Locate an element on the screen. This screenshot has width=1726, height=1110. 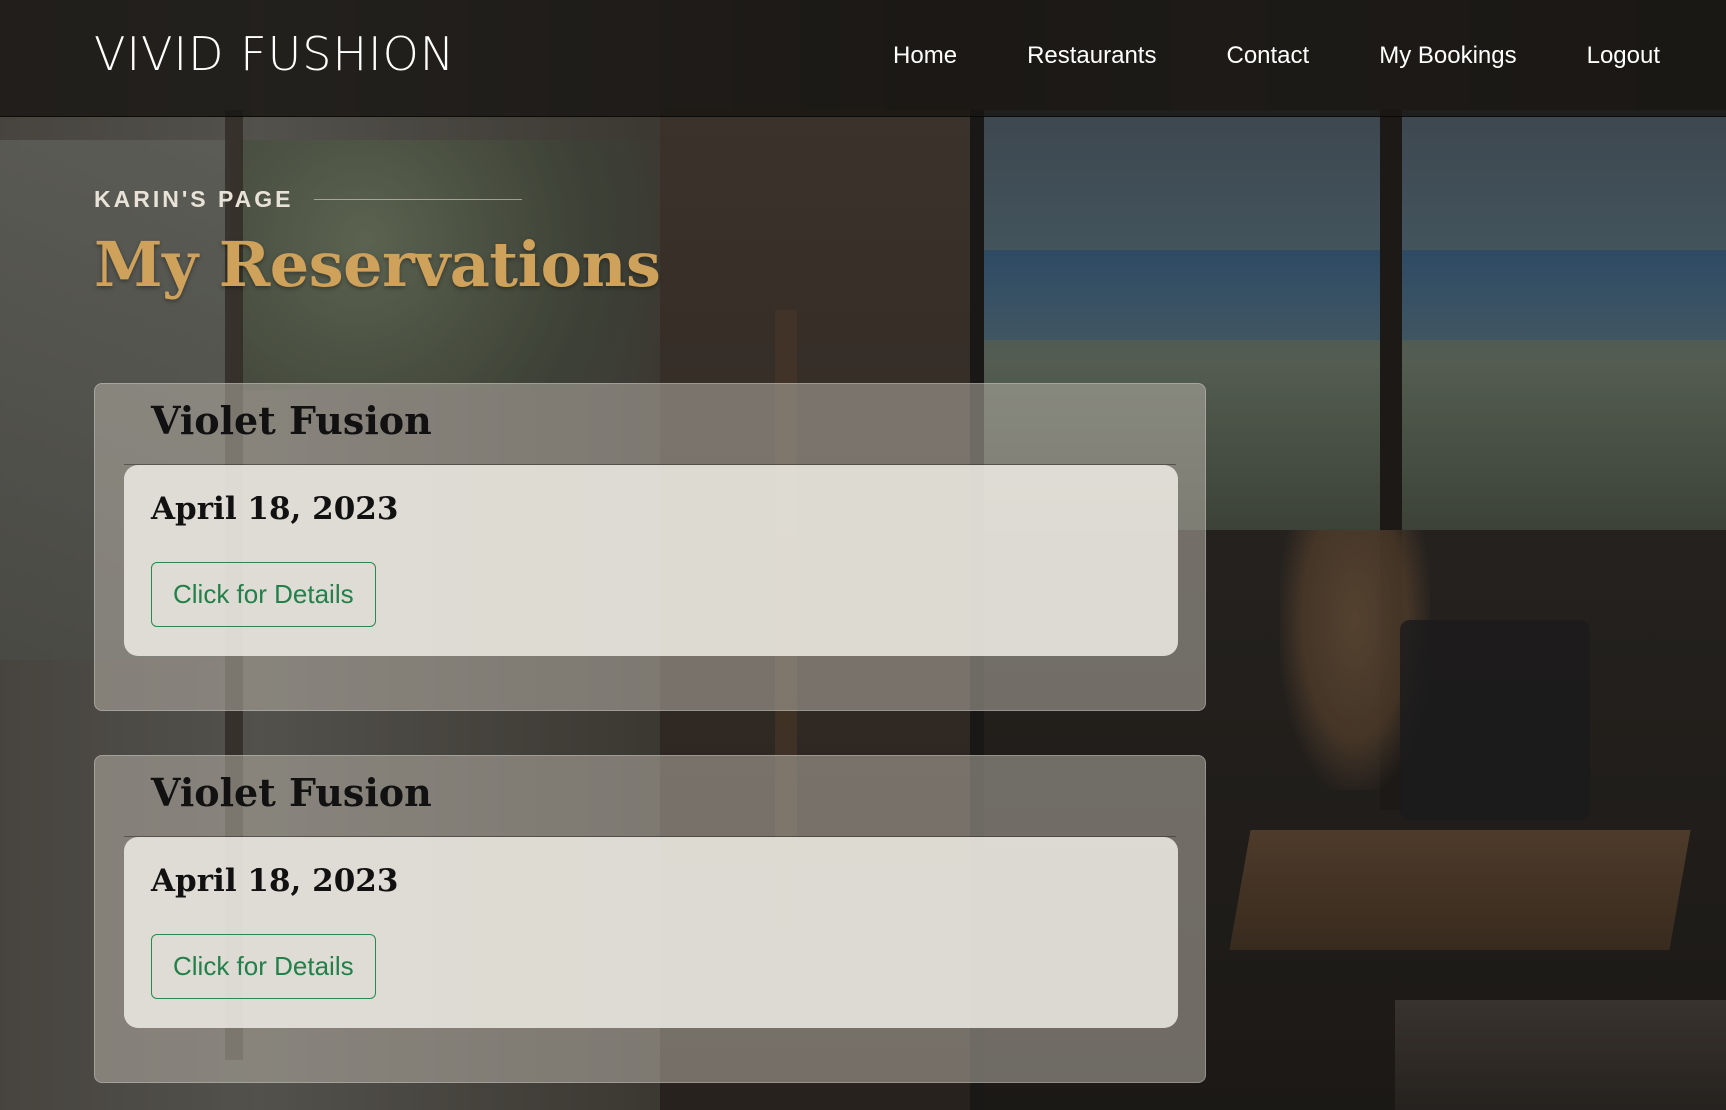
page-title: My Reservations is located at coordinates (377, 264).